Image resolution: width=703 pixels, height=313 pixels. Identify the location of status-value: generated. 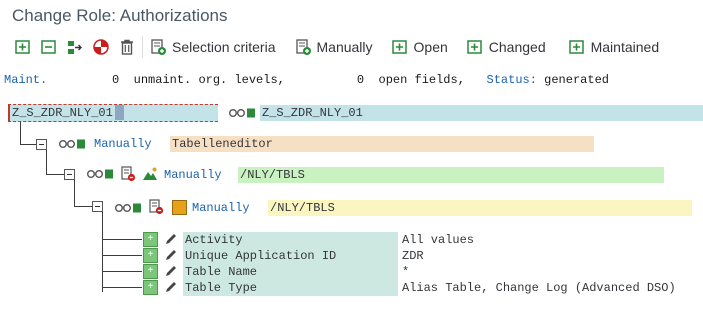
(576, 80).